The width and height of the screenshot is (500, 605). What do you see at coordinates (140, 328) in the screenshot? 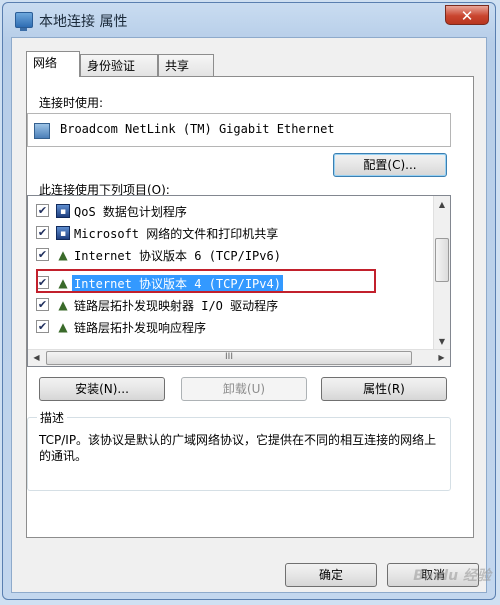
I see `item-label: 链路层拓扑发现响应程序` at bounding box center [140, 328].